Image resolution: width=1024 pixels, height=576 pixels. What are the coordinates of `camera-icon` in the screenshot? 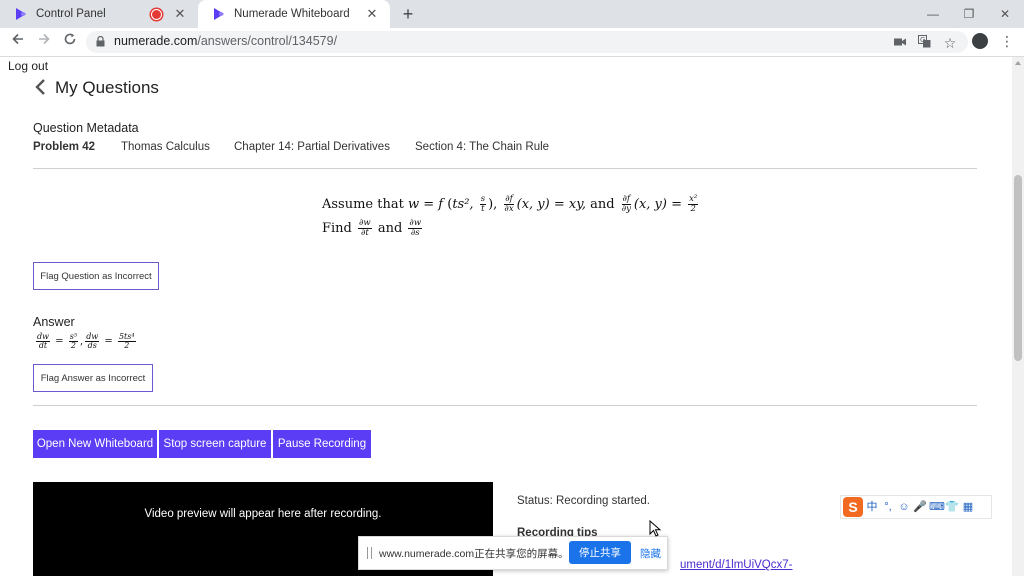 It's located at (900, 43).